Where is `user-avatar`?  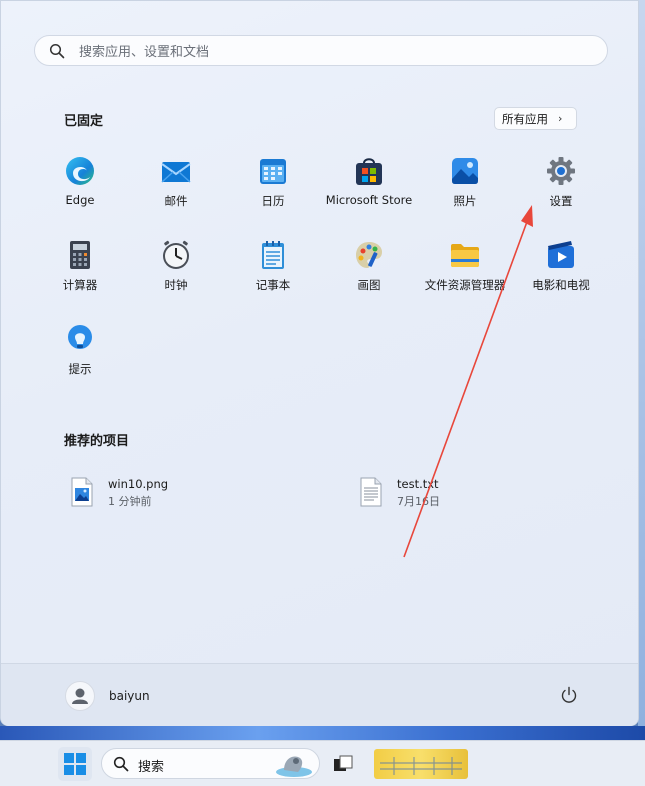
user-avatar is located at coordinates (80, 696).